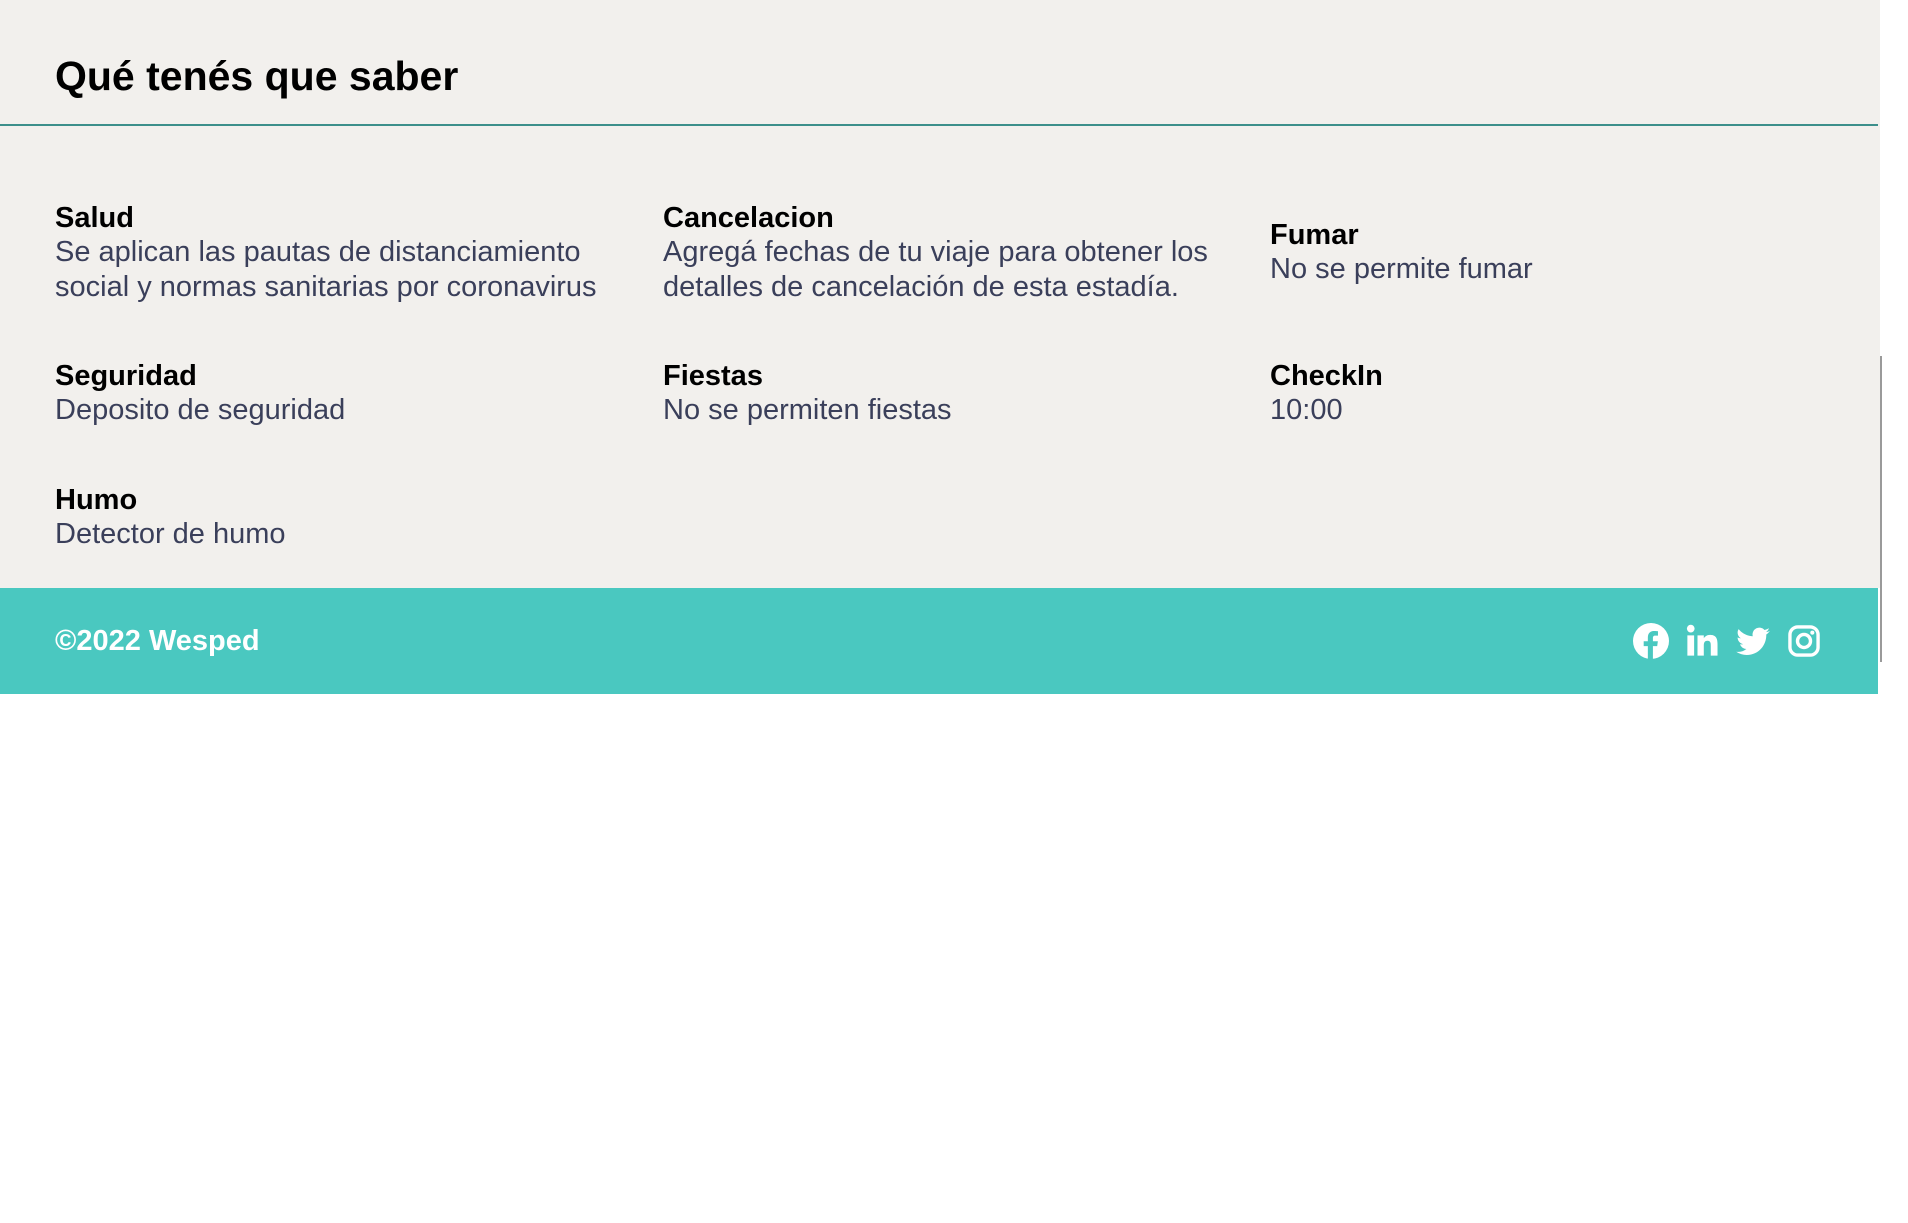 The image size is (1908, 1223). Describe the element at coordinates (96, 500) in the screenshot. I see `rule-title: Humo` at that location.